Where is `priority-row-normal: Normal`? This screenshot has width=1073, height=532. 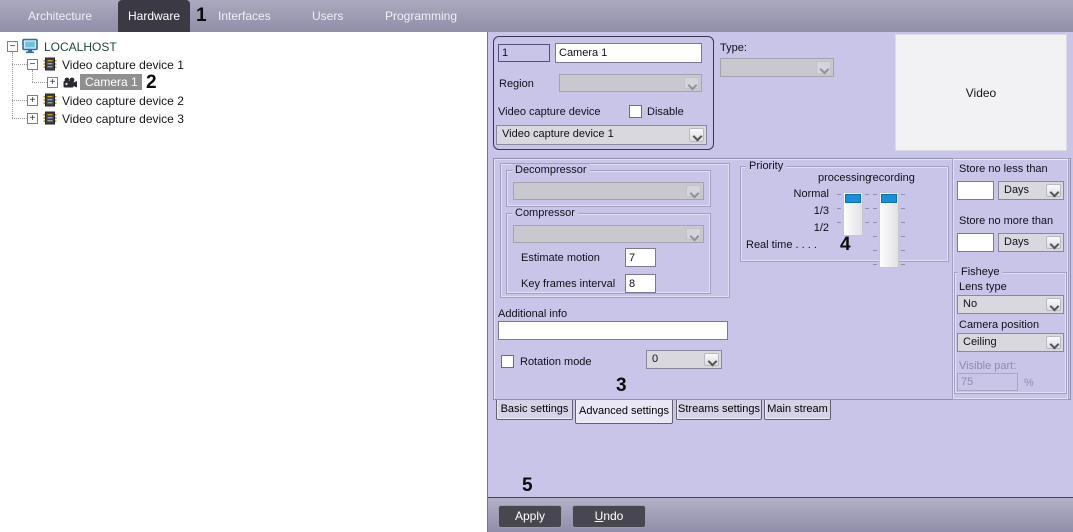
priority-row-normal: Normal is located at coordinates (811, 194).